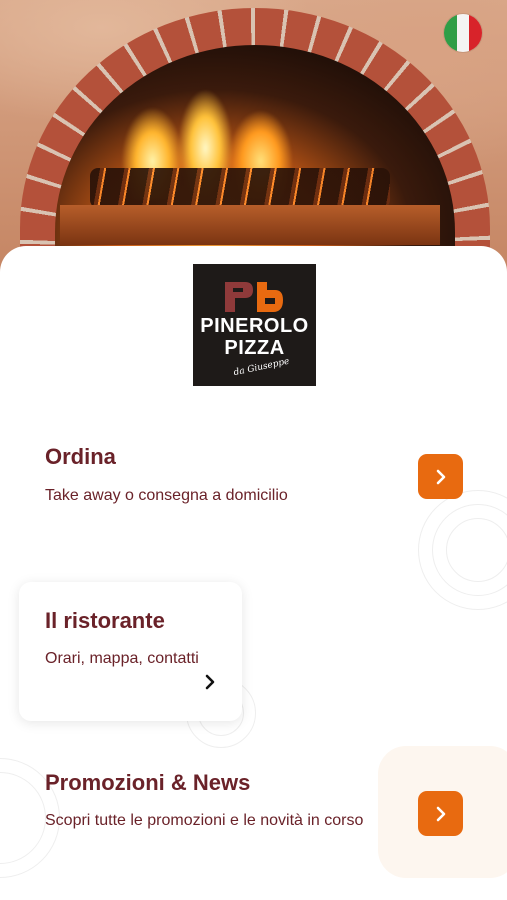 The height and width of the screenshot is (900, 507). I want to click on restaurant-title: Il ristorante, so click(105, 621).